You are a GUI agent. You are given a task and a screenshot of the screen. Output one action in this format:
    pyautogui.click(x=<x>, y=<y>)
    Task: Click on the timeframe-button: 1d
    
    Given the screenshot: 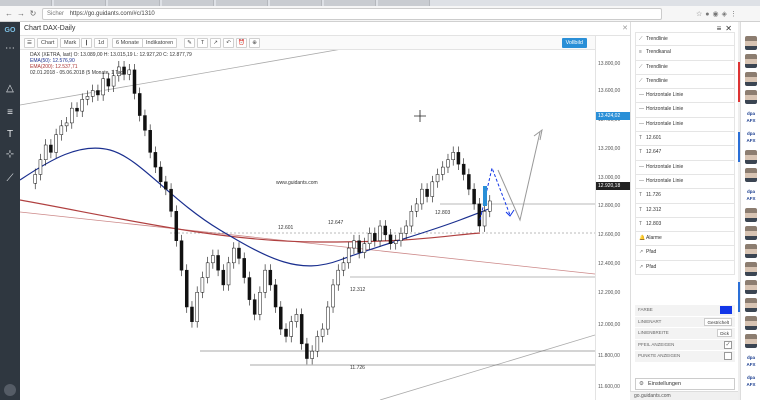 What is the action you would take?
    pyautogui.click(x=101, y=43)
    